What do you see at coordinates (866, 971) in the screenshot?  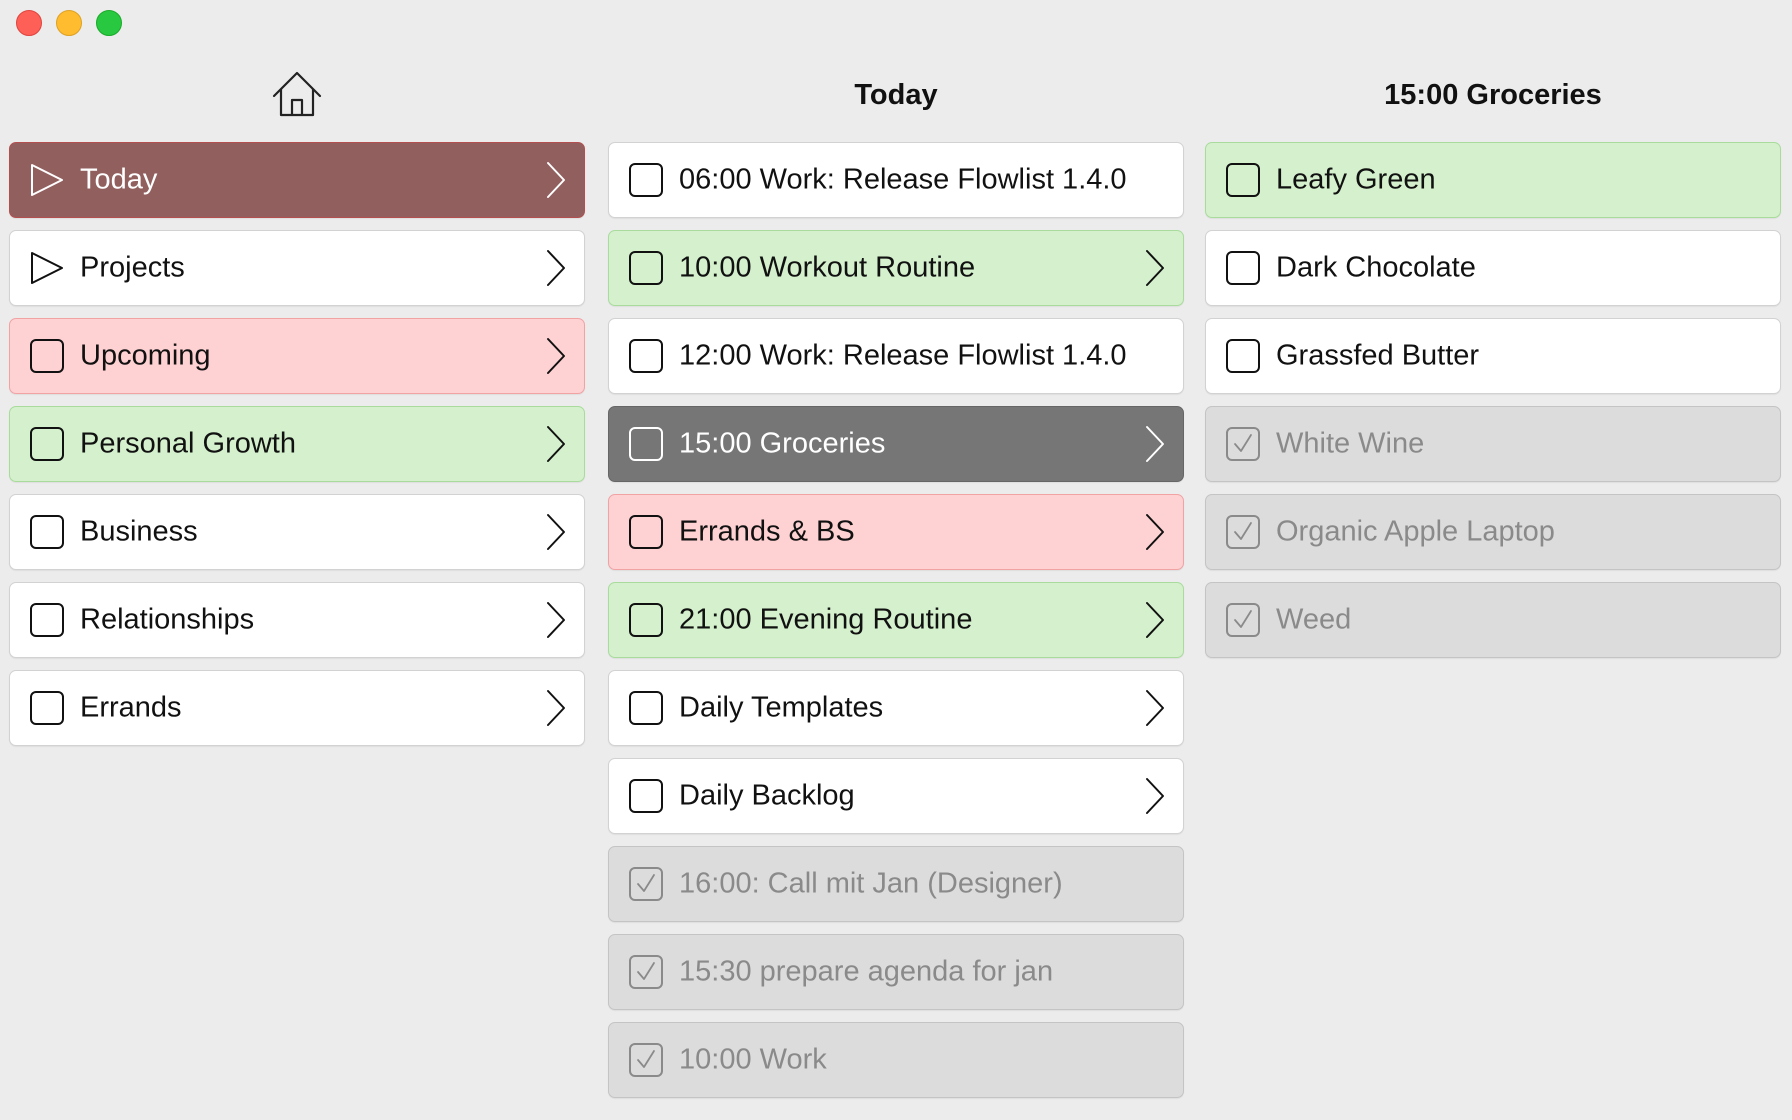 I see `list-item-label: 15:30 prepare agenda for jan` at bounding box center [866, 971].